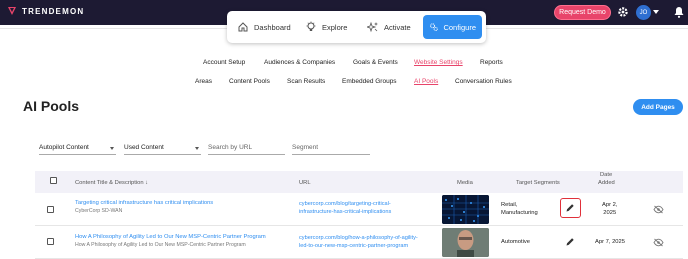 The image size is (688, 259). I want to click on select-all-checkbox, so click(53, 180).